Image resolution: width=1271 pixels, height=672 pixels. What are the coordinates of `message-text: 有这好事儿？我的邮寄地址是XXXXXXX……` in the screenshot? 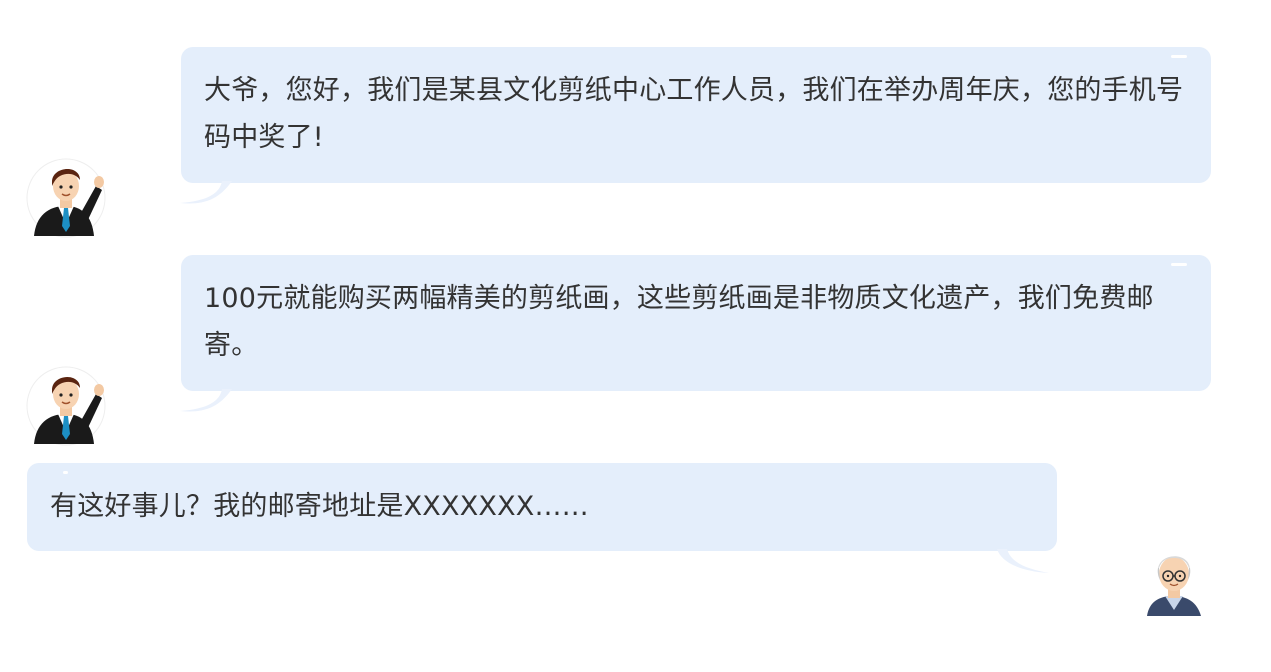 It's located at (319, 506).